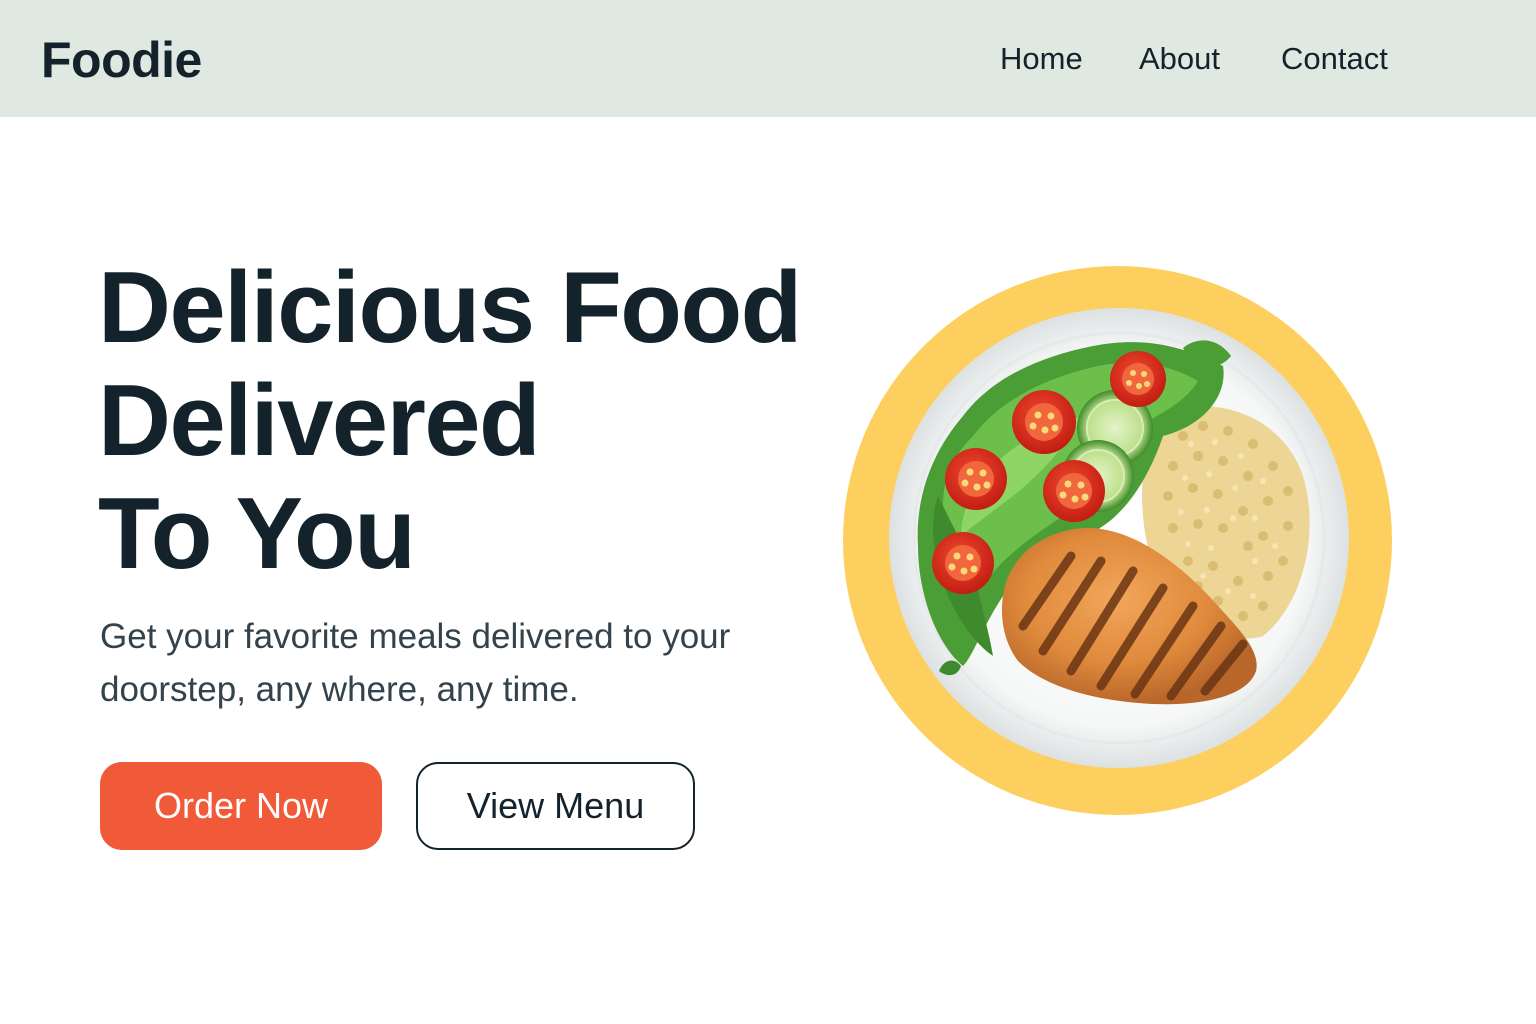 This screenshot has height=1024, width=1536. What do you see at coordinates (319, 421) in the screenshot?
I see `hero-title-line-2: Delivered` at bounding box center [319, 421].